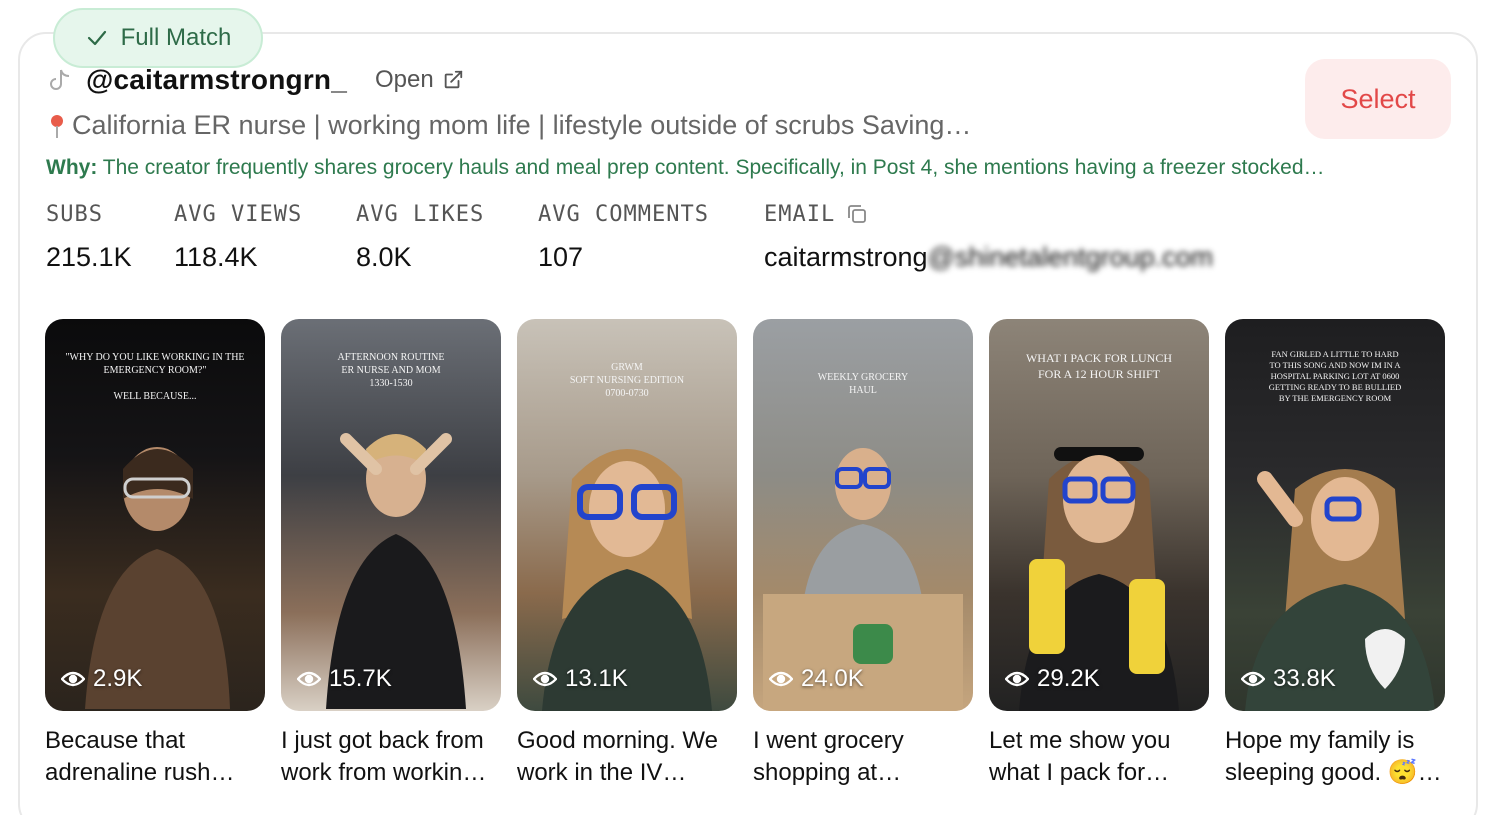  Describe the element at coordinates (453, 79) in the screenshot. I see `external-link-icon` at that location.